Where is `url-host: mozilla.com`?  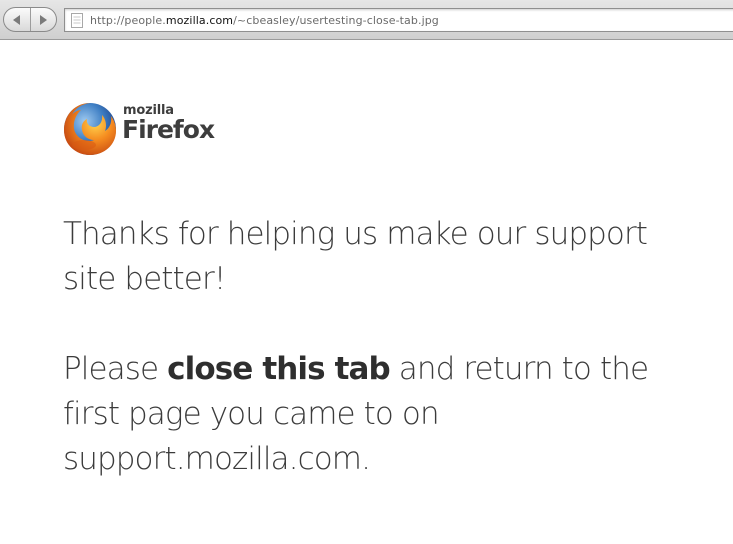
url-host: mozilla.com is located at coordinates (199, 20).